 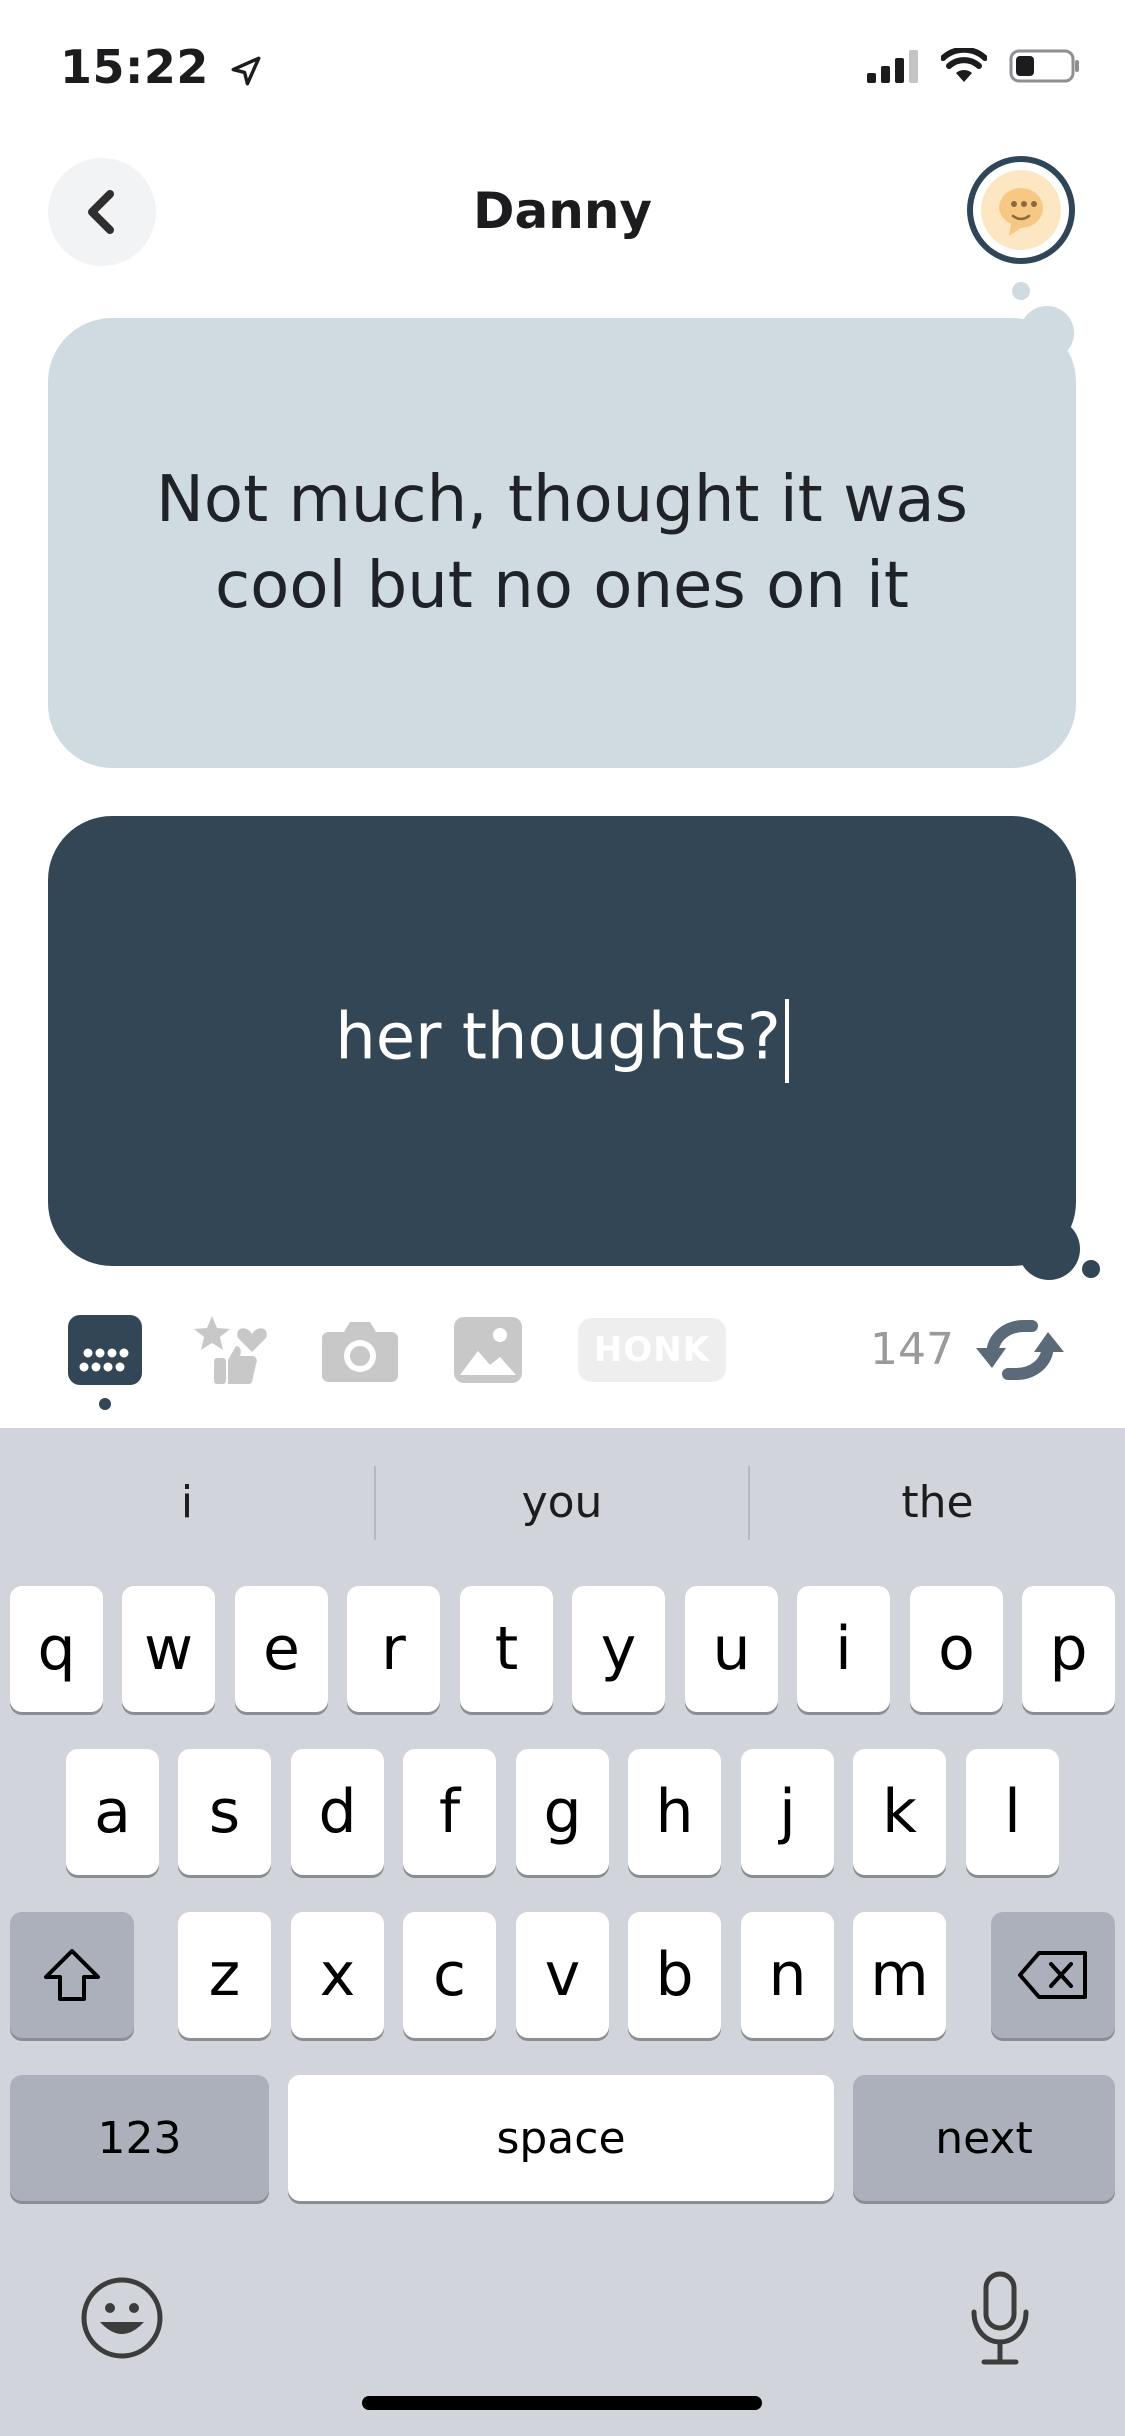 I want to click on wifi-icon, so click(x=964, y=65).